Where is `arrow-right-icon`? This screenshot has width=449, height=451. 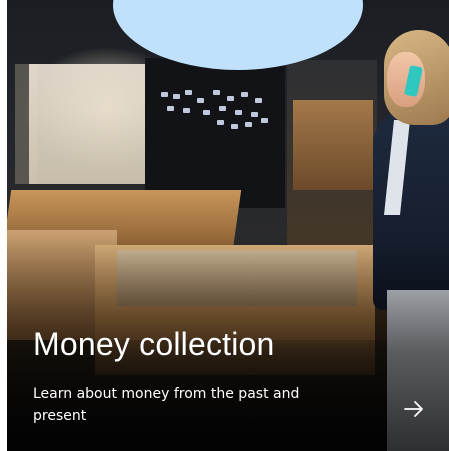
arrow-right-icon is located at coordinates (414, 409).